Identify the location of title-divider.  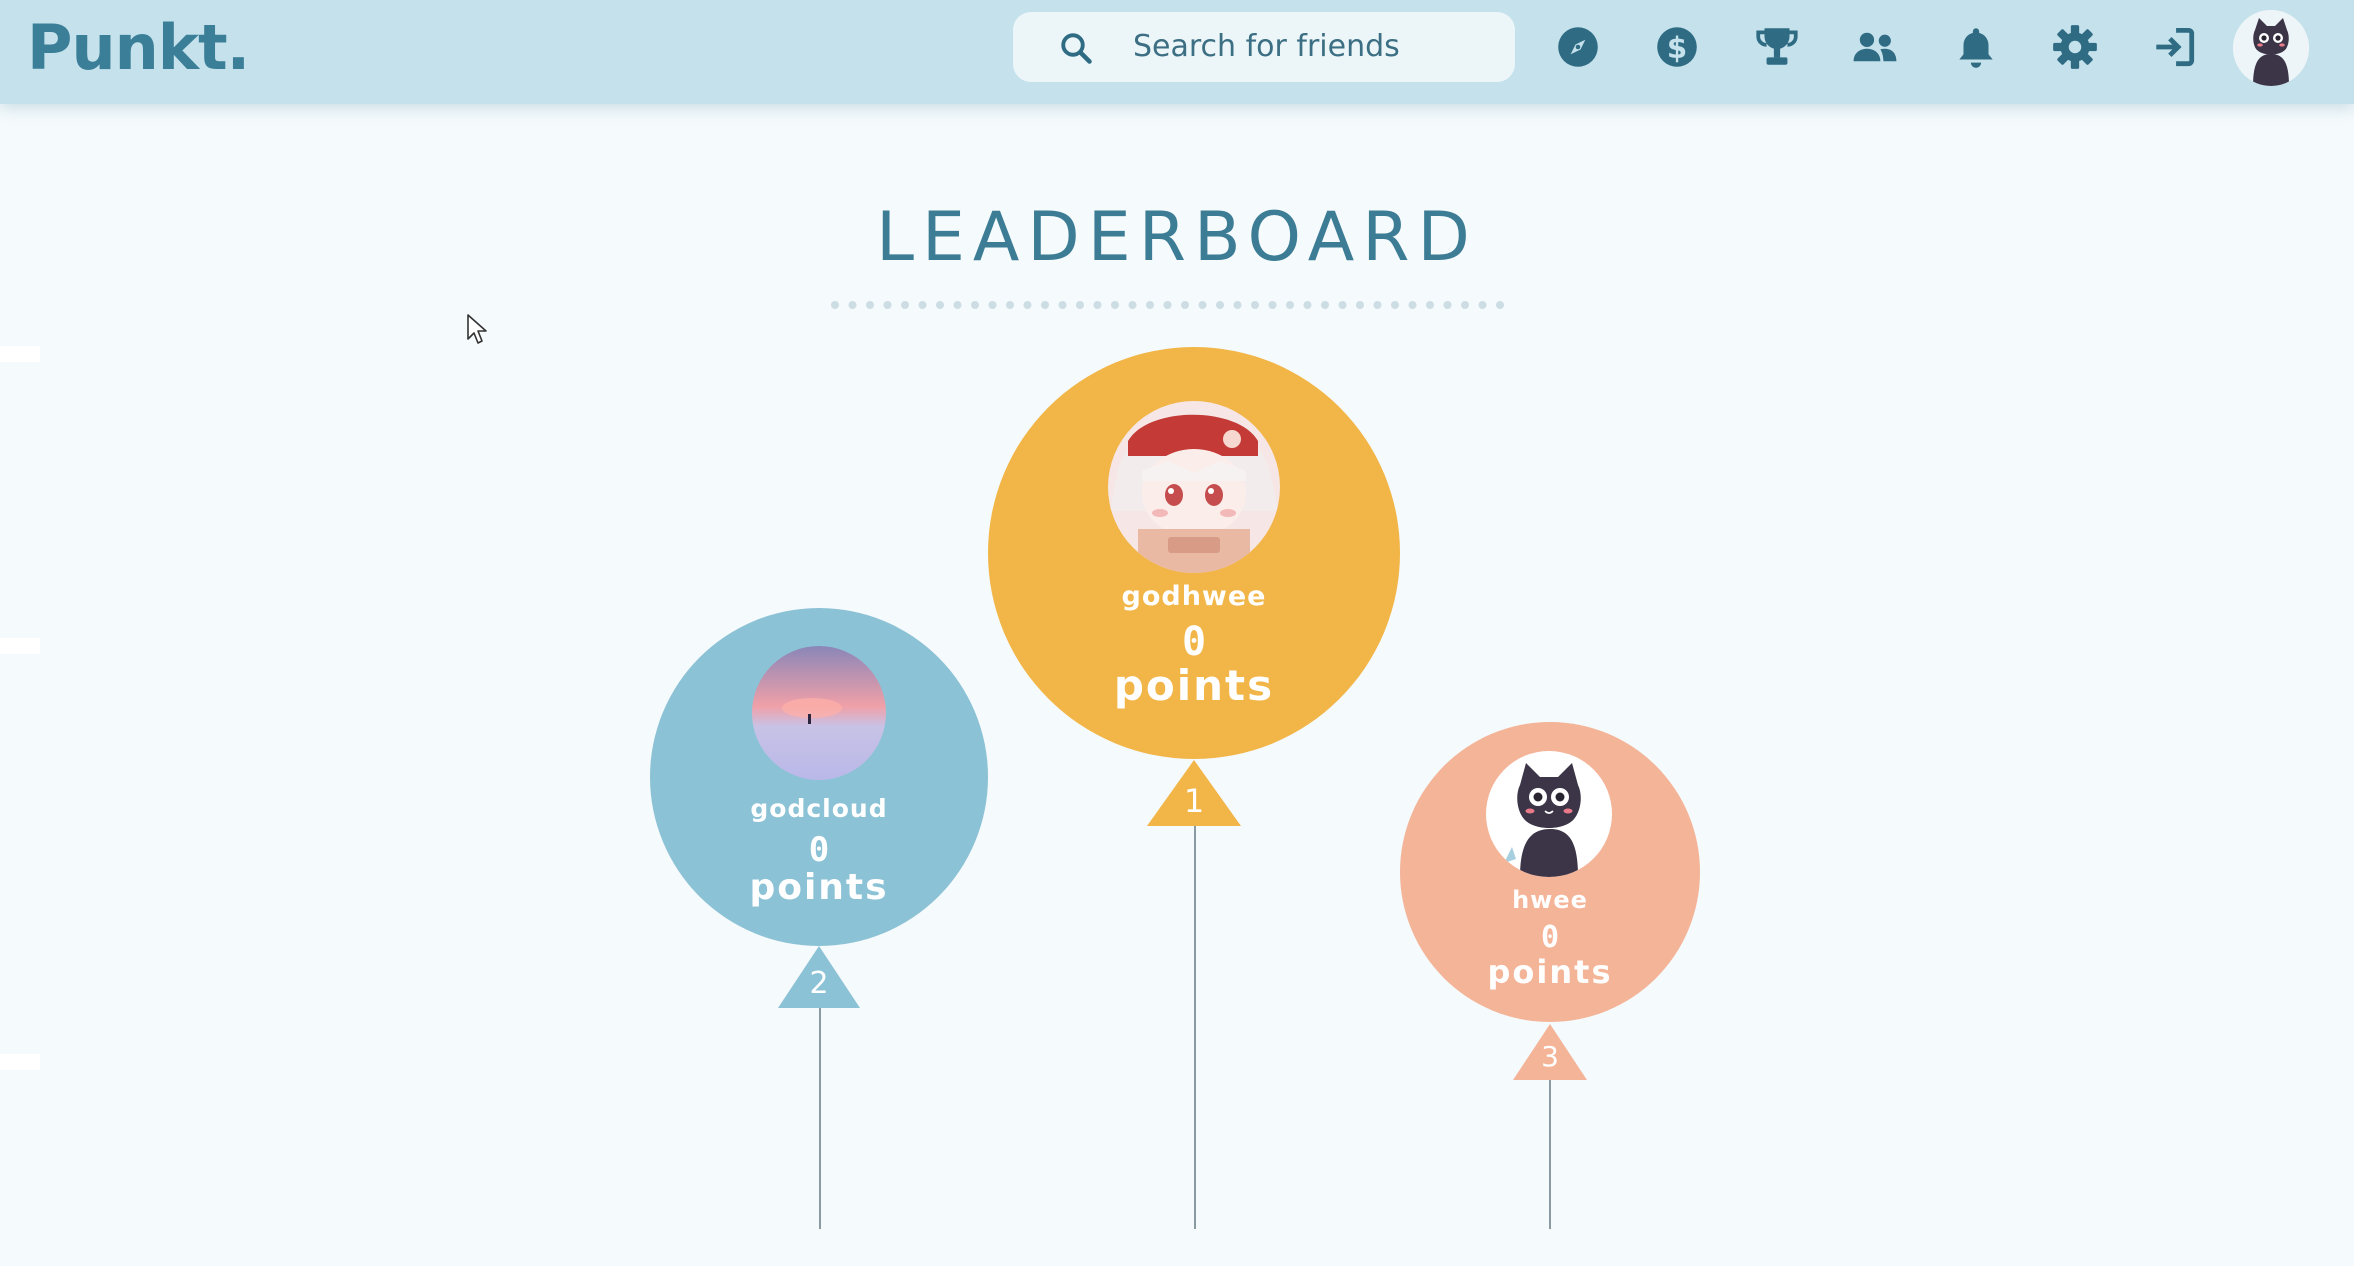
(1167, 305).